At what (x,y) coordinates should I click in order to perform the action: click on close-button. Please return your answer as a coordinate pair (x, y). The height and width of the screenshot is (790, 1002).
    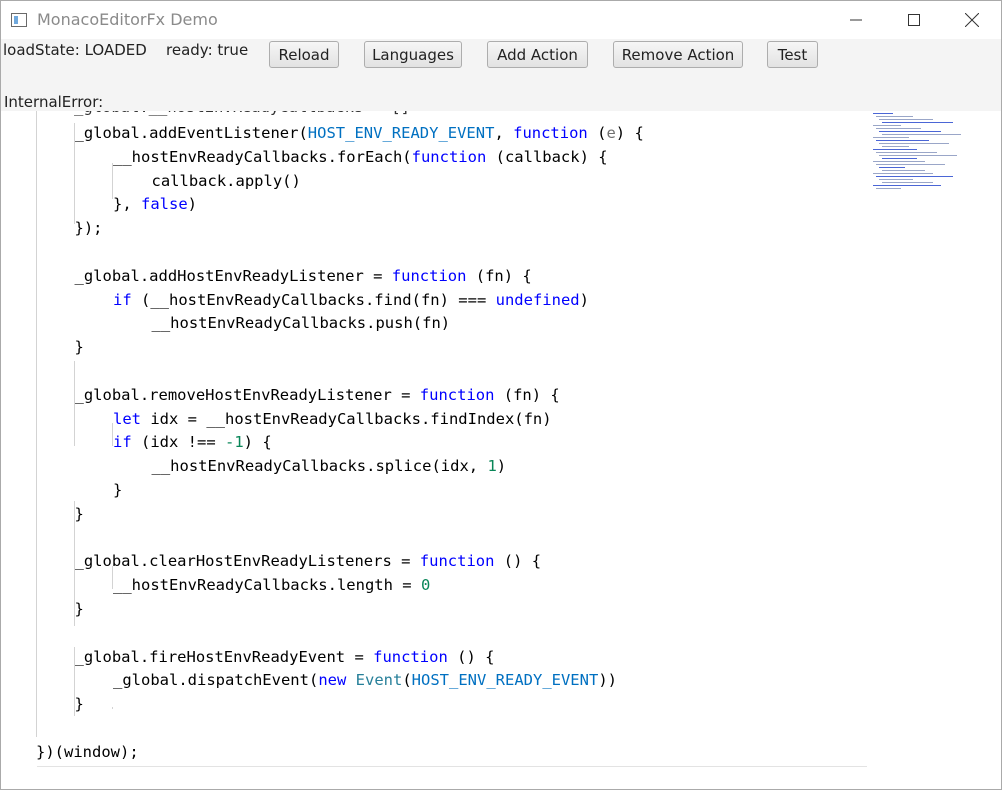
    Looking at the image, I should click on (972, 20).